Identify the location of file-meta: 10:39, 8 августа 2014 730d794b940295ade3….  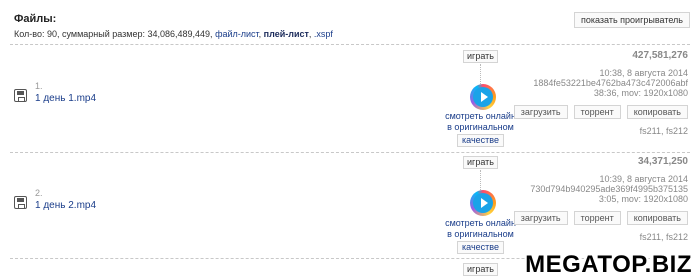
(609, 189).